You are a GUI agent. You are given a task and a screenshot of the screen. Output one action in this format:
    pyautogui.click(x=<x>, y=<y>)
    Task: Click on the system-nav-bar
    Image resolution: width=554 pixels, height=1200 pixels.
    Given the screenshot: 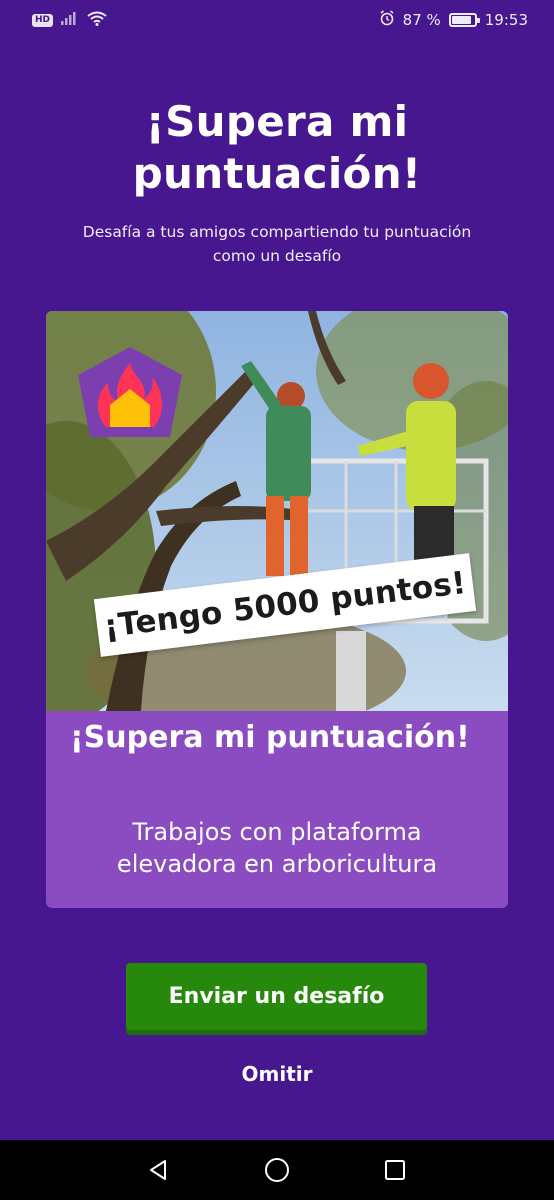 What is the action you would take?
    pyautogui.click(x=277, y=1170)
    